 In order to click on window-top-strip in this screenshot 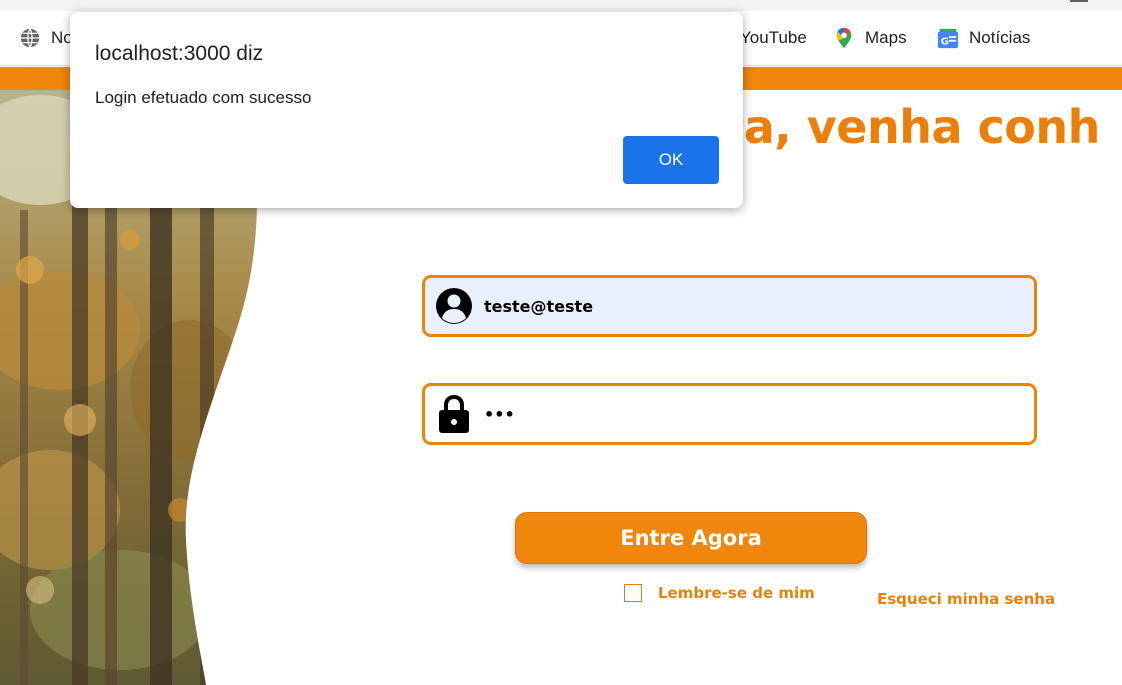, I will do `click(561, 5)`.